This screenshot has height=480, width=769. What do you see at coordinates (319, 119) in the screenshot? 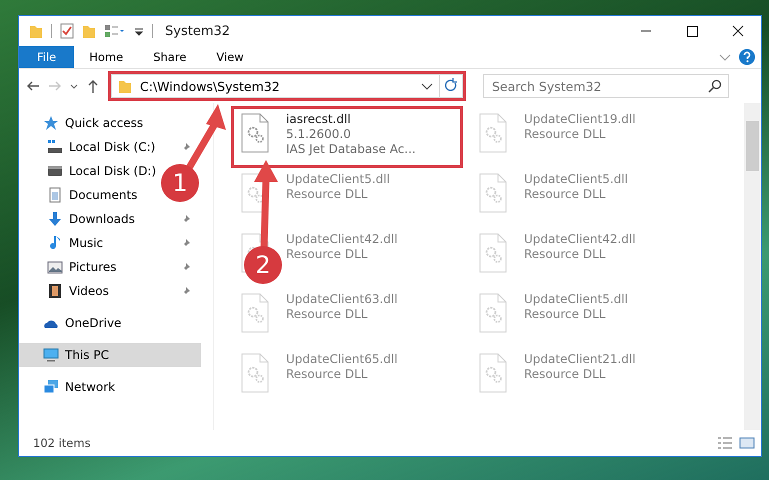
I see `file-name: iasrecst.dll` at bounding box center [319, 119].